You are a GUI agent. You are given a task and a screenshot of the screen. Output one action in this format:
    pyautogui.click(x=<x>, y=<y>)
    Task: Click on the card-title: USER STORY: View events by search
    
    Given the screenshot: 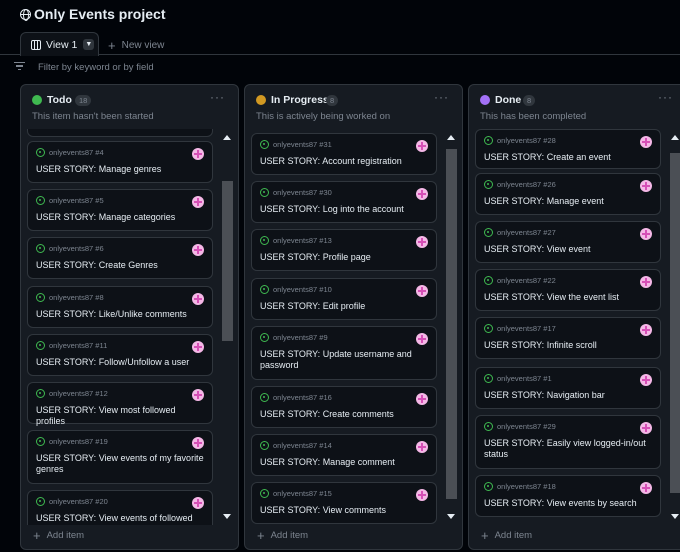 What is the action you would take?
    pyautogui.click(x=569, y=503)
    